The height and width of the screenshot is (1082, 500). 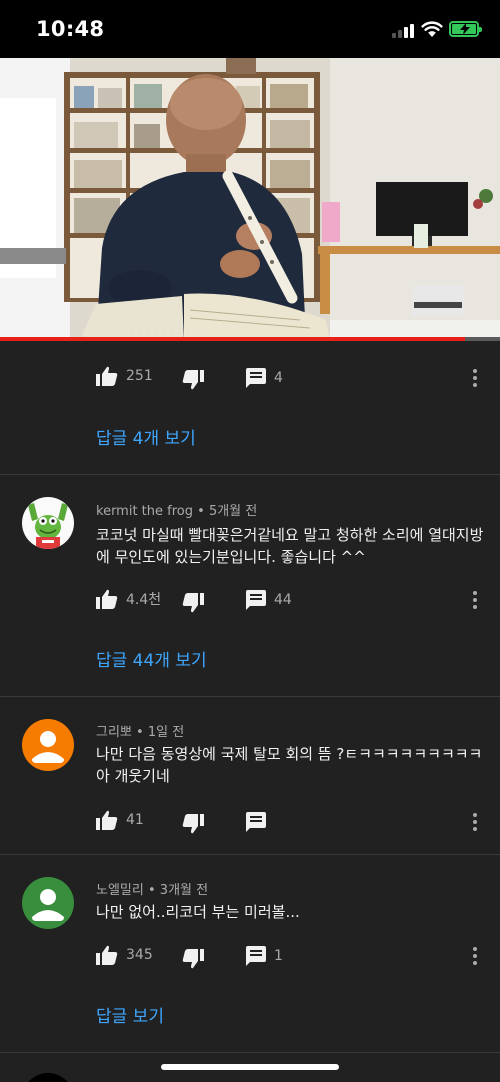 What do you see at coordinates (232, 339) in the screenshot?
I see `video-progress-fill` at bounding box center [232, 339].